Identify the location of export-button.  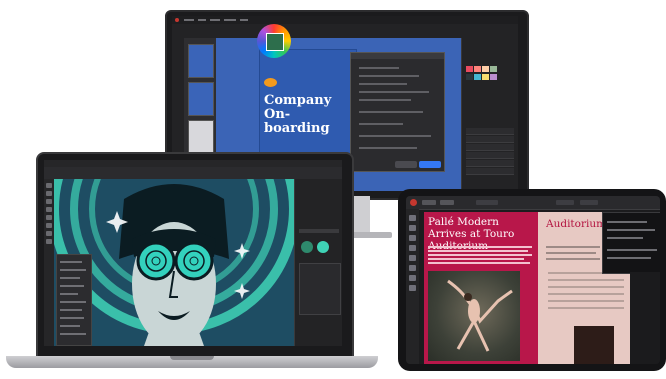
(430, 164).